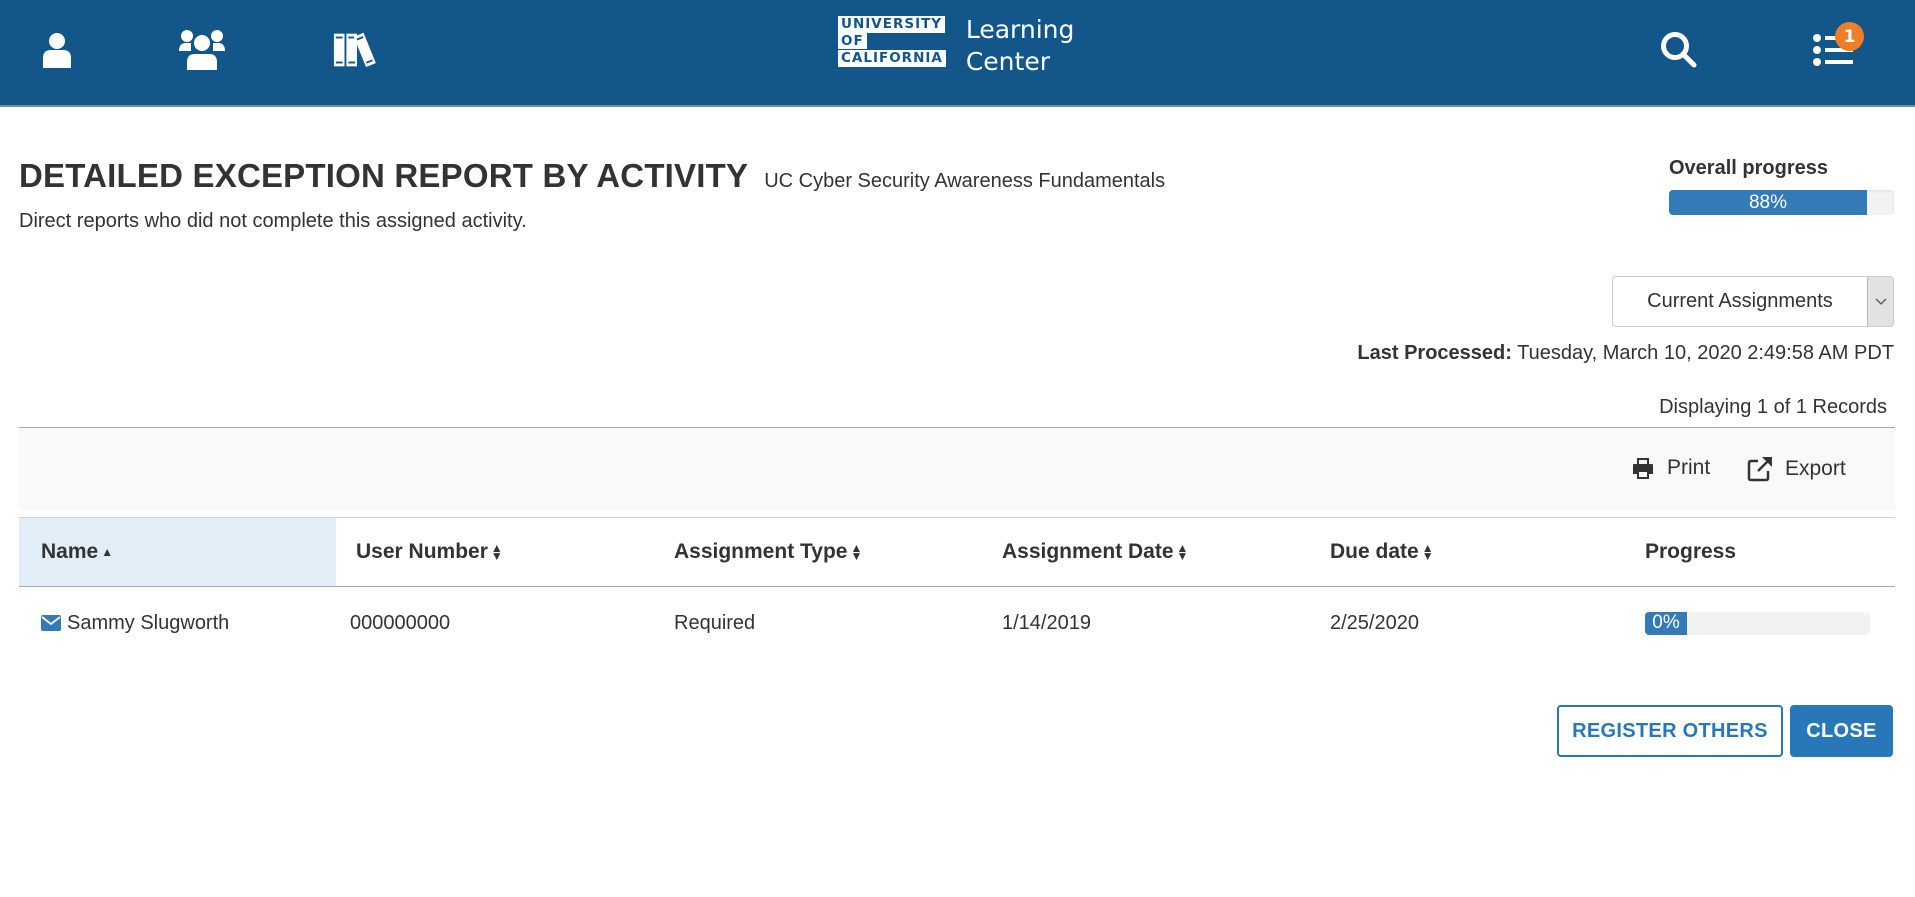 The width and height of the screenshot is (1915, 897). What do you see at coordinates (1046, 622) in the screenshot?
I see `cell-assignment-date: 1/14/2019` at bounding box center [1046, 622].